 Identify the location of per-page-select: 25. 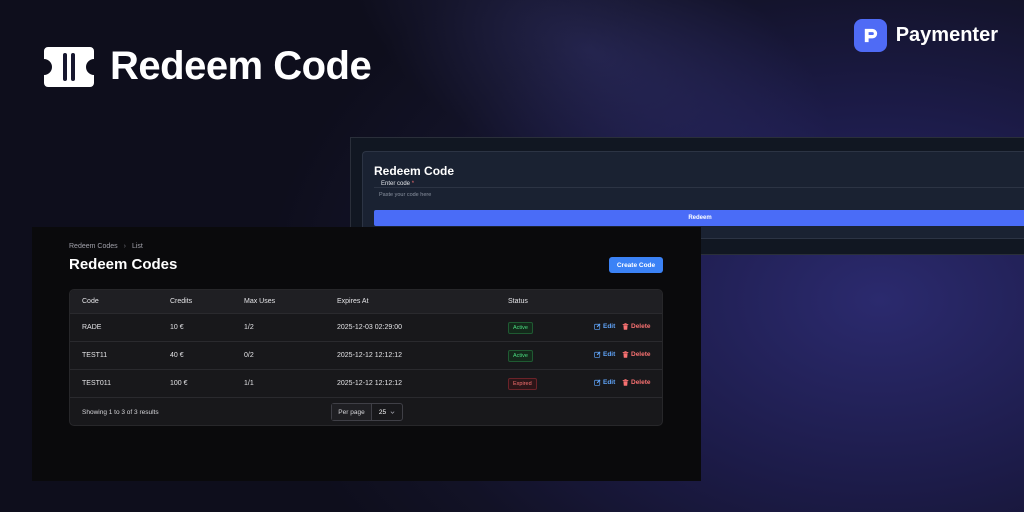
(387, 412).